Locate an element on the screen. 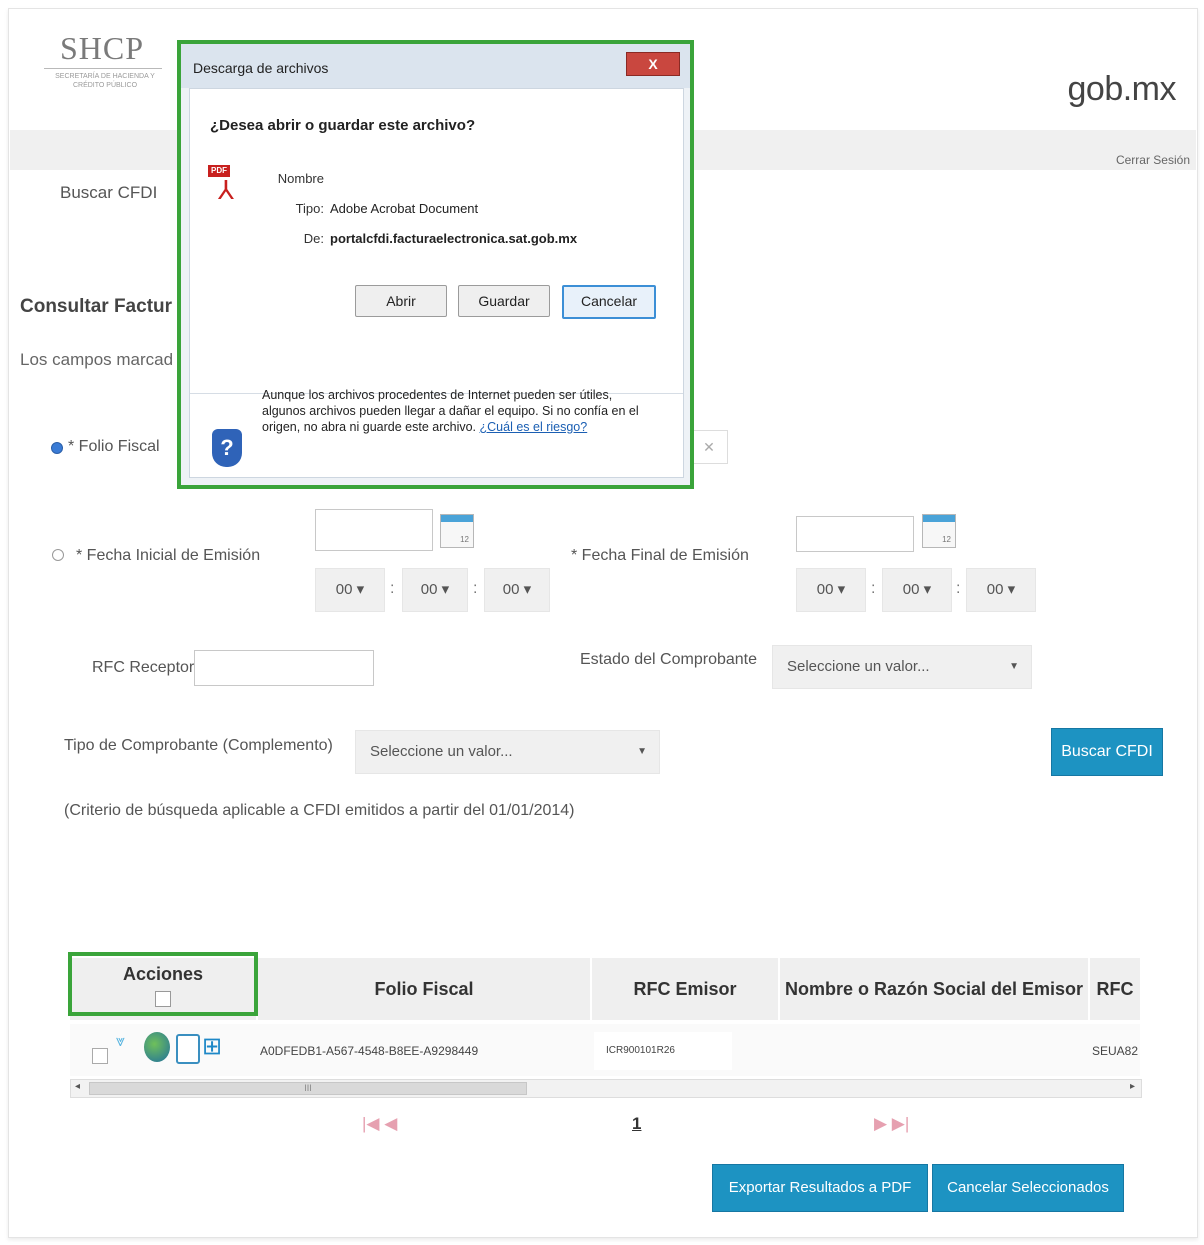  segundo-final-select: 00 ▾ is located at coordinates (1001, 590).